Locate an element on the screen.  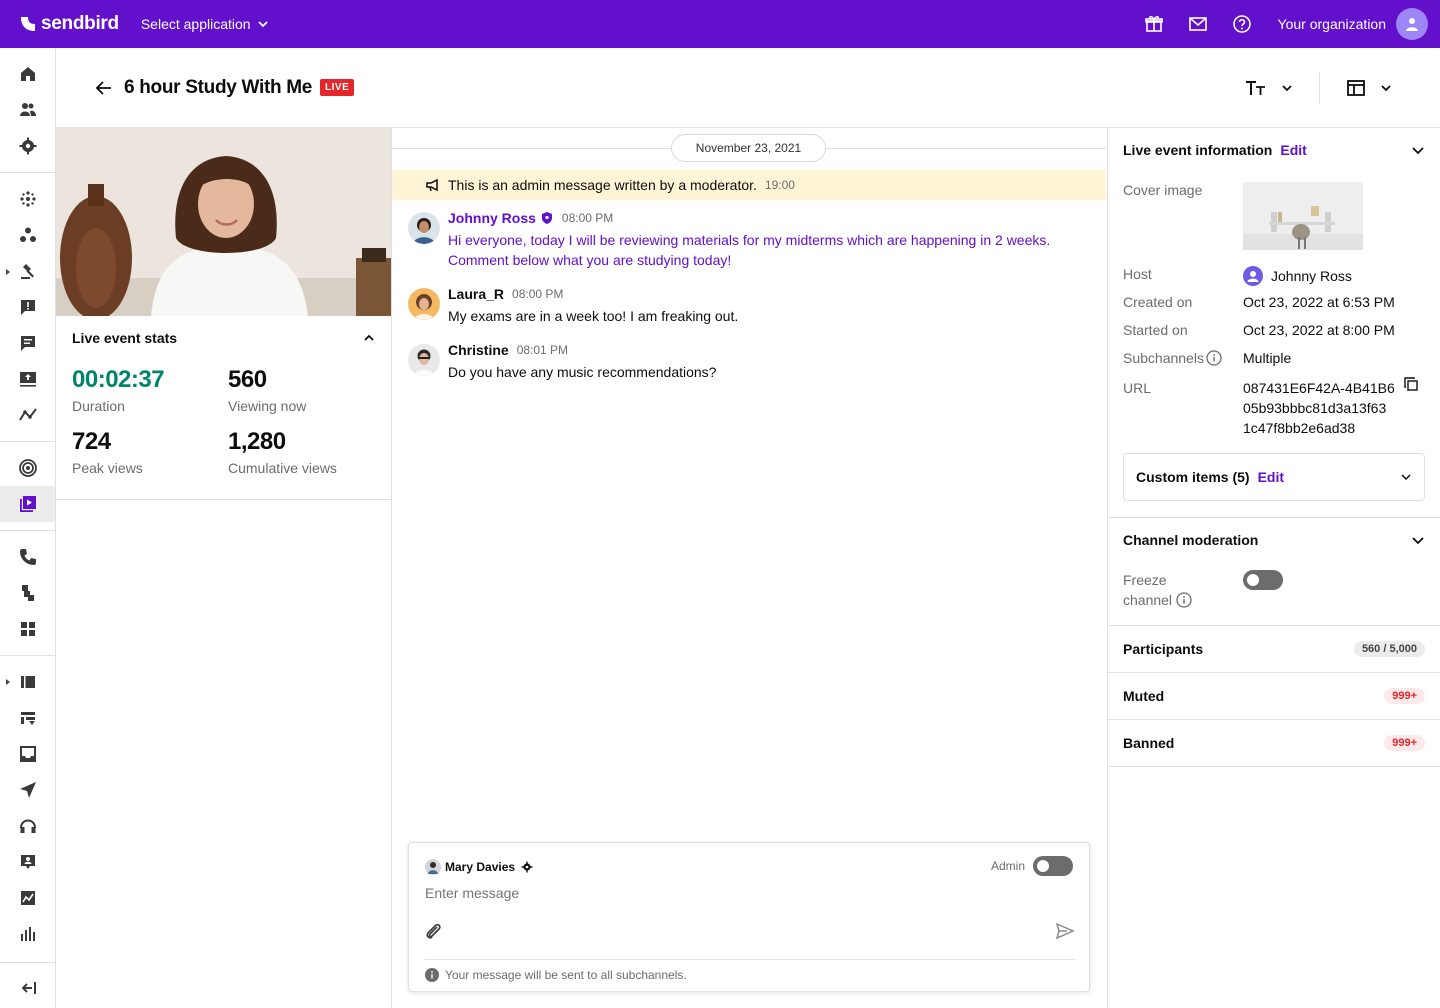
muted-label: Muted is located at coordinates (1144, 696).